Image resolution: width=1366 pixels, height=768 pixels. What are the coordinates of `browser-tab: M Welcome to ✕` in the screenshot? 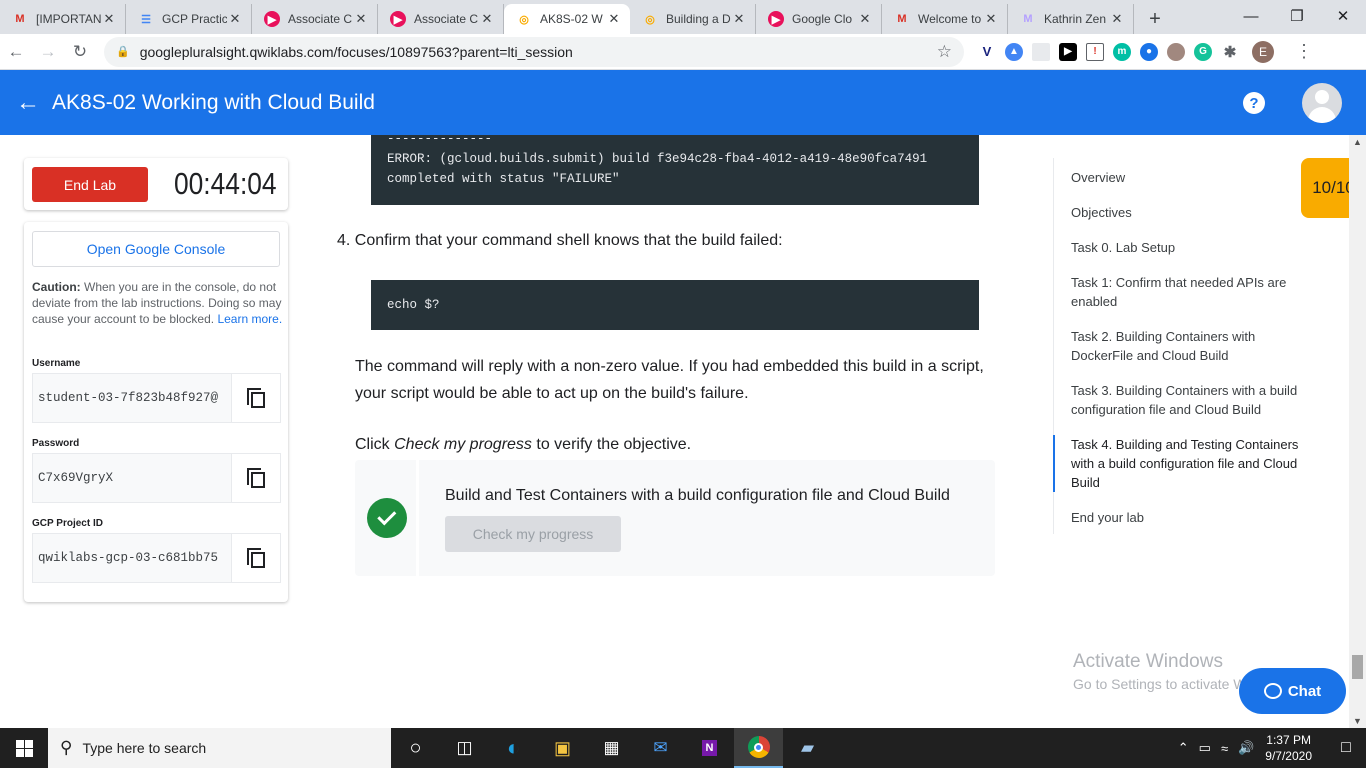 It's located at (945, 19).